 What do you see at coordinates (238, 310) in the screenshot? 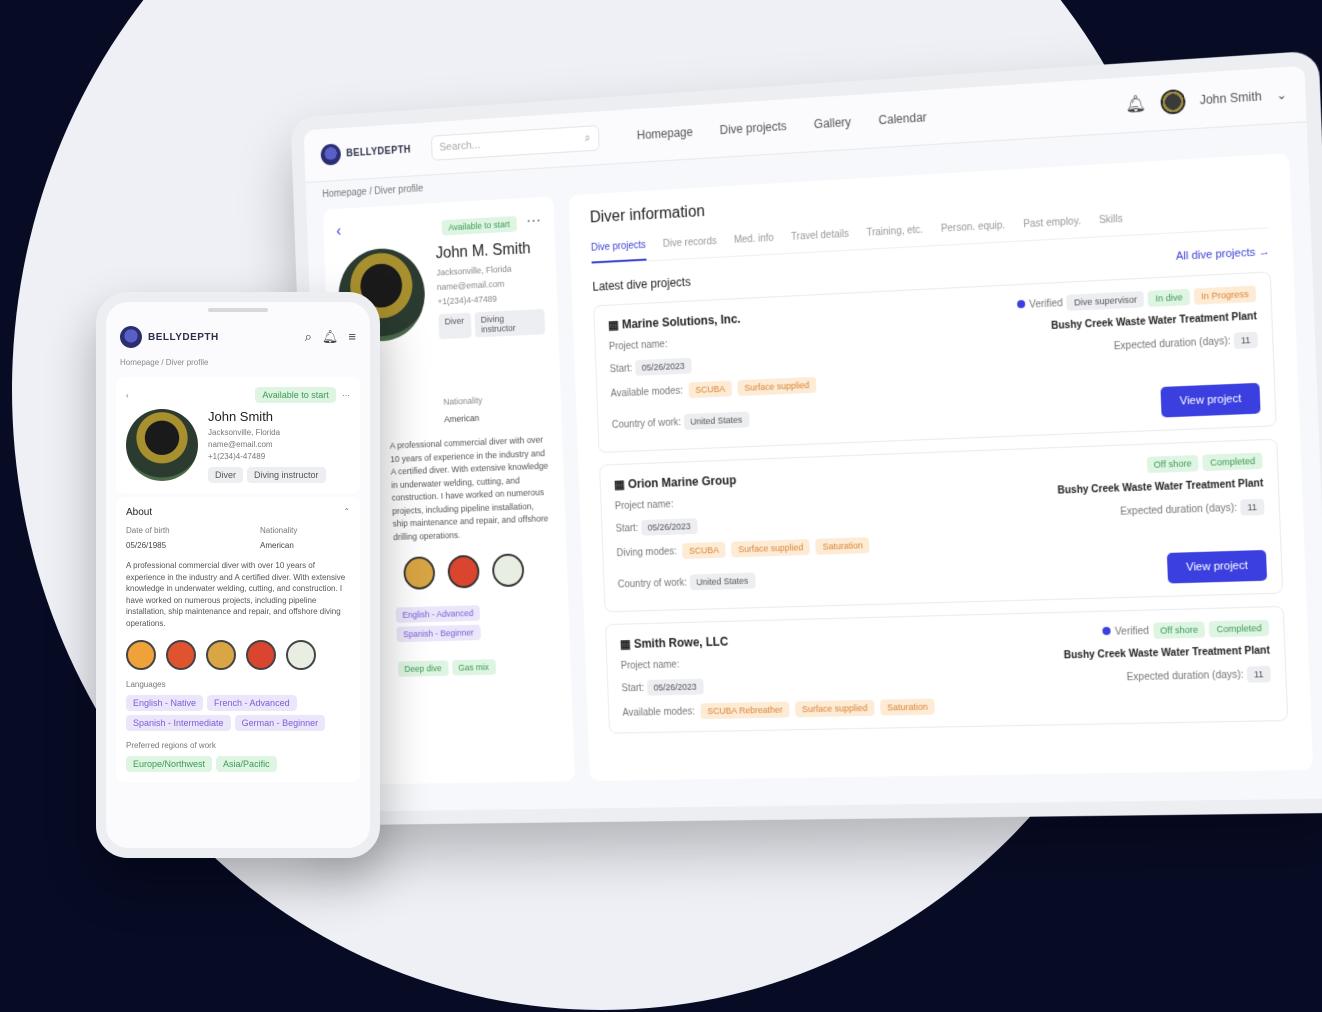
I see `phone-notch` at bounding box center [238, 310].